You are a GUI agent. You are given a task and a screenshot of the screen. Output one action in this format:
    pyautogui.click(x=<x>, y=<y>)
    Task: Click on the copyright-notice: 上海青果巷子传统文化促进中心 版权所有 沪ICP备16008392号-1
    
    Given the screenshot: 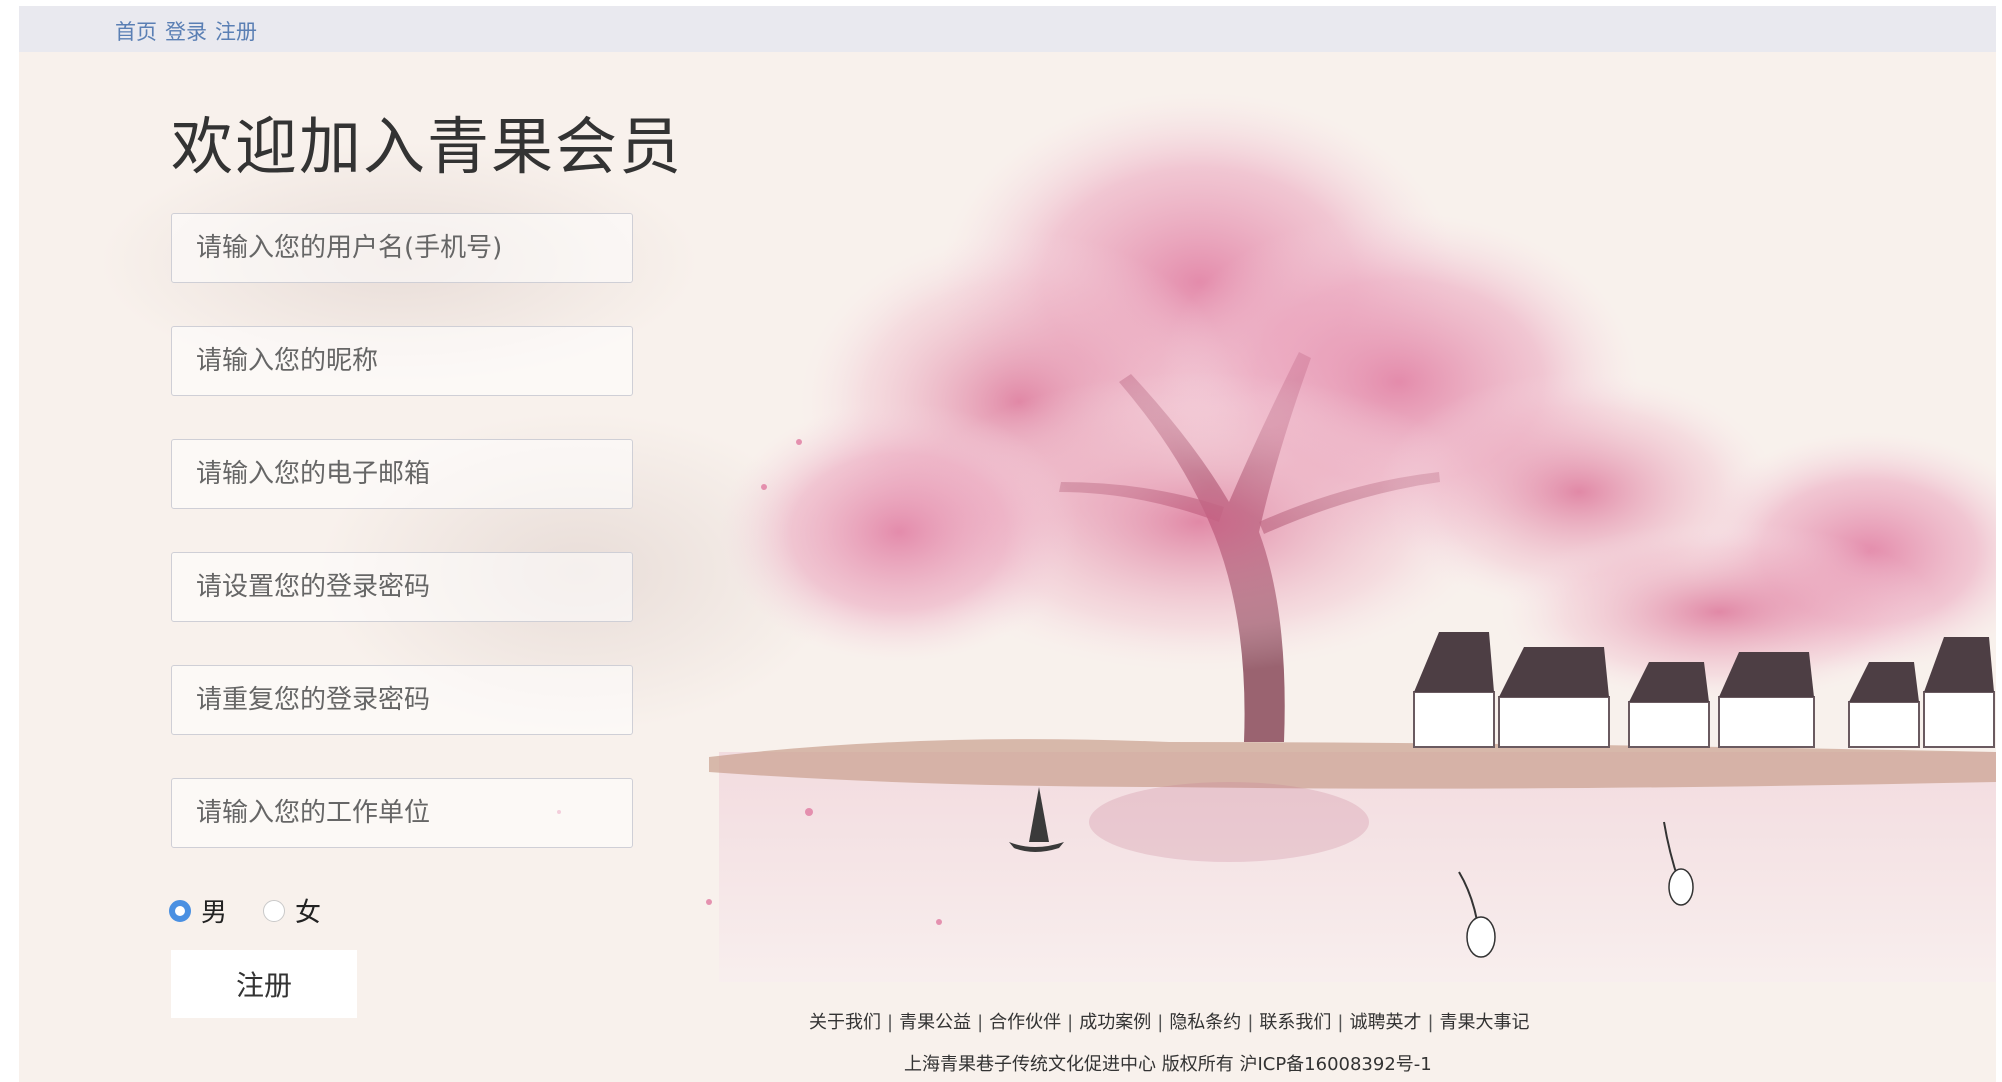 What is the action you would take?
    pyautogui.click(x=1168, y=1064)
    